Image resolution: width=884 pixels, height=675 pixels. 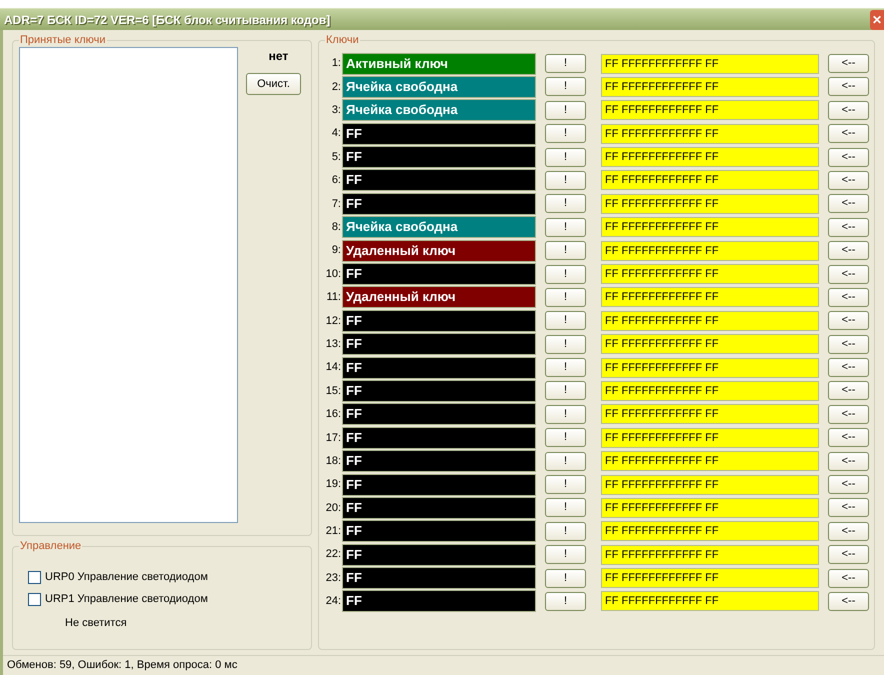 I want to click on row-number: 23:, so click(x=333, y=578).